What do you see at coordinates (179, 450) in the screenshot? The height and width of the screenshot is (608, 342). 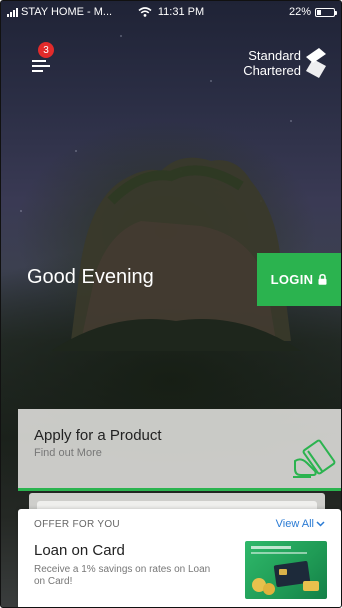 I see `apply-product-card: Apply for a Product Find out More` at bounding box center [179, 450].